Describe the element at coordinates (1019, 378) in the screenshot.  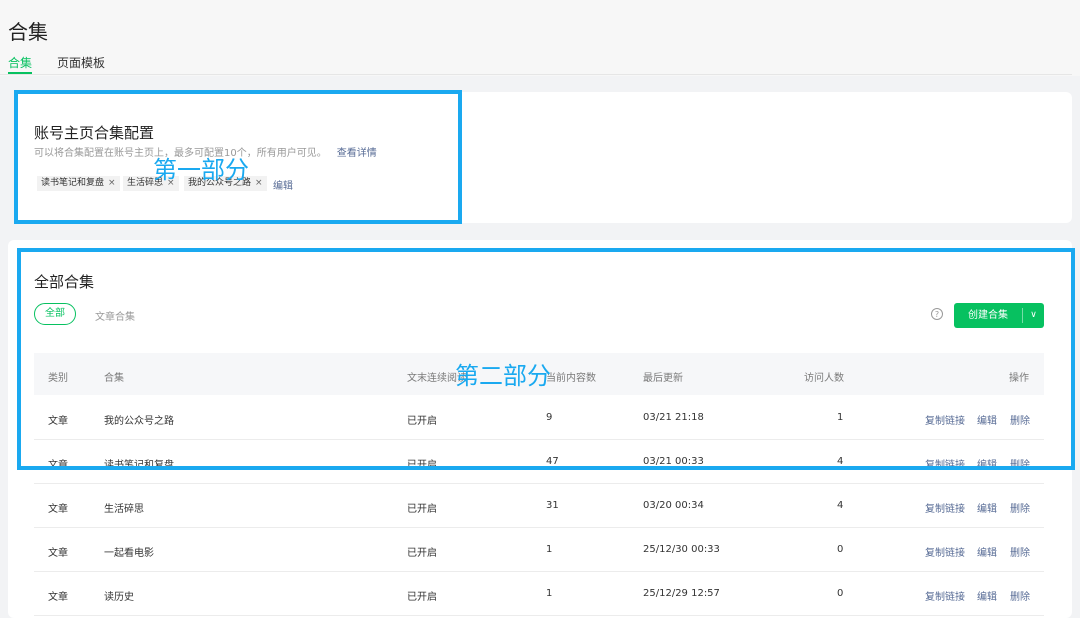
I see `column-actions: 操作` at that location.